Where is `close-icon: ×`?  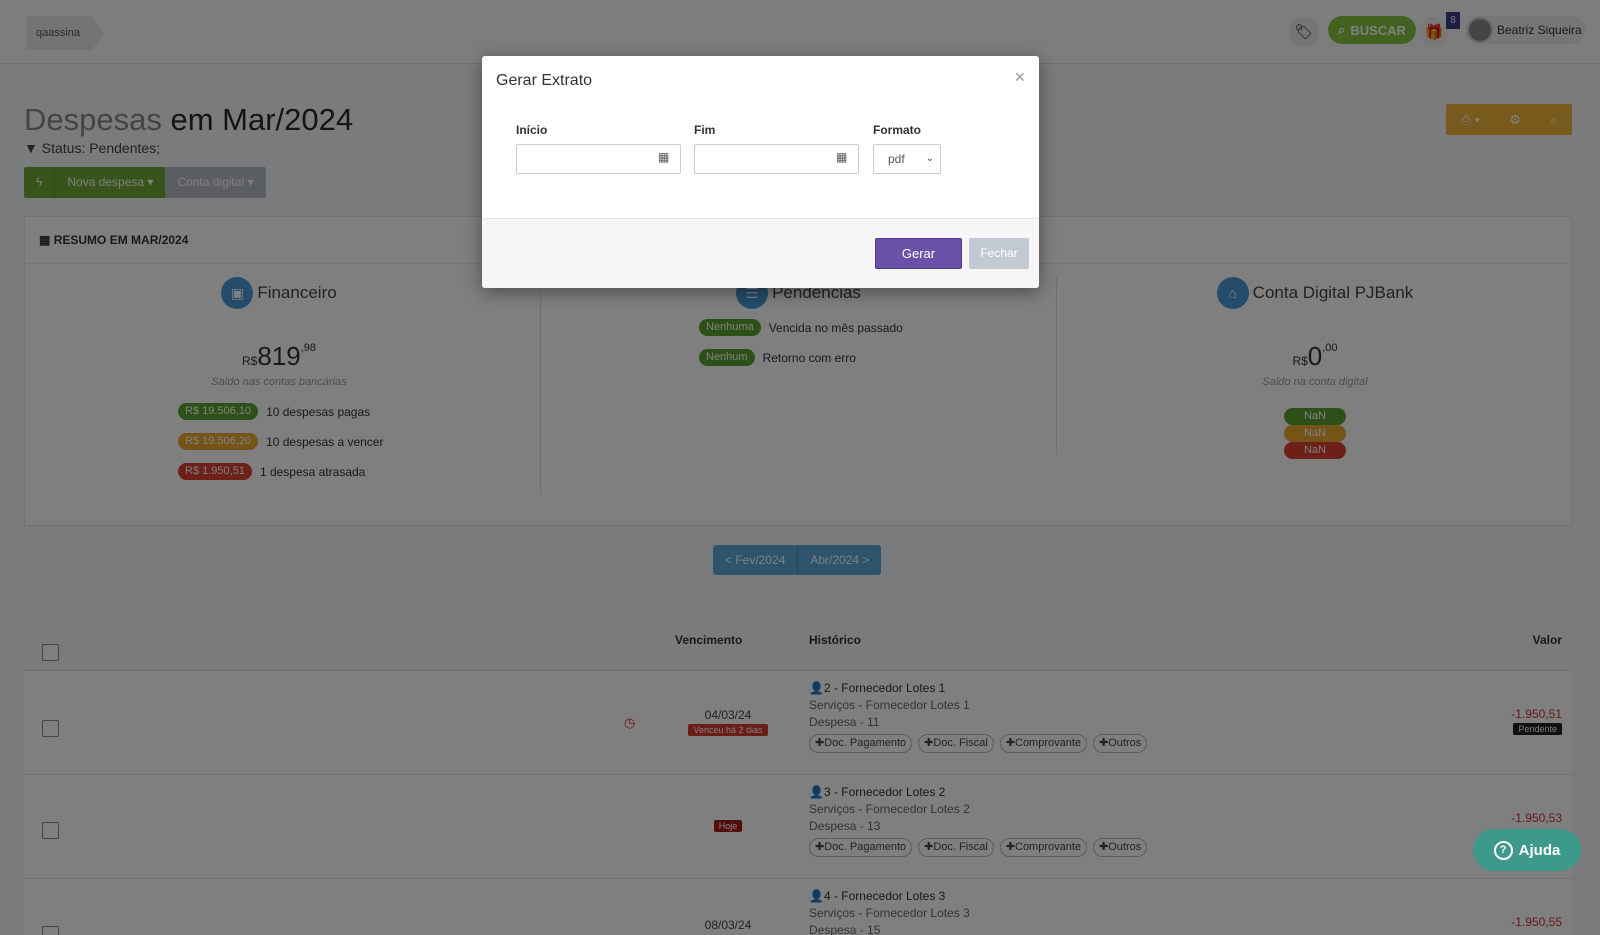 close-icon: × is located at coordinates (1019, 77).